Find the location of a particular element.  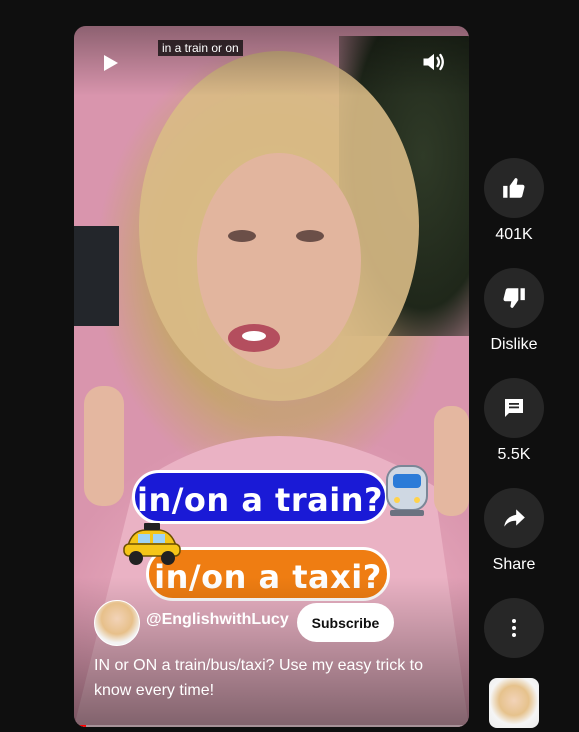

player-bottom-gradient is located at coordinates (271, 652).